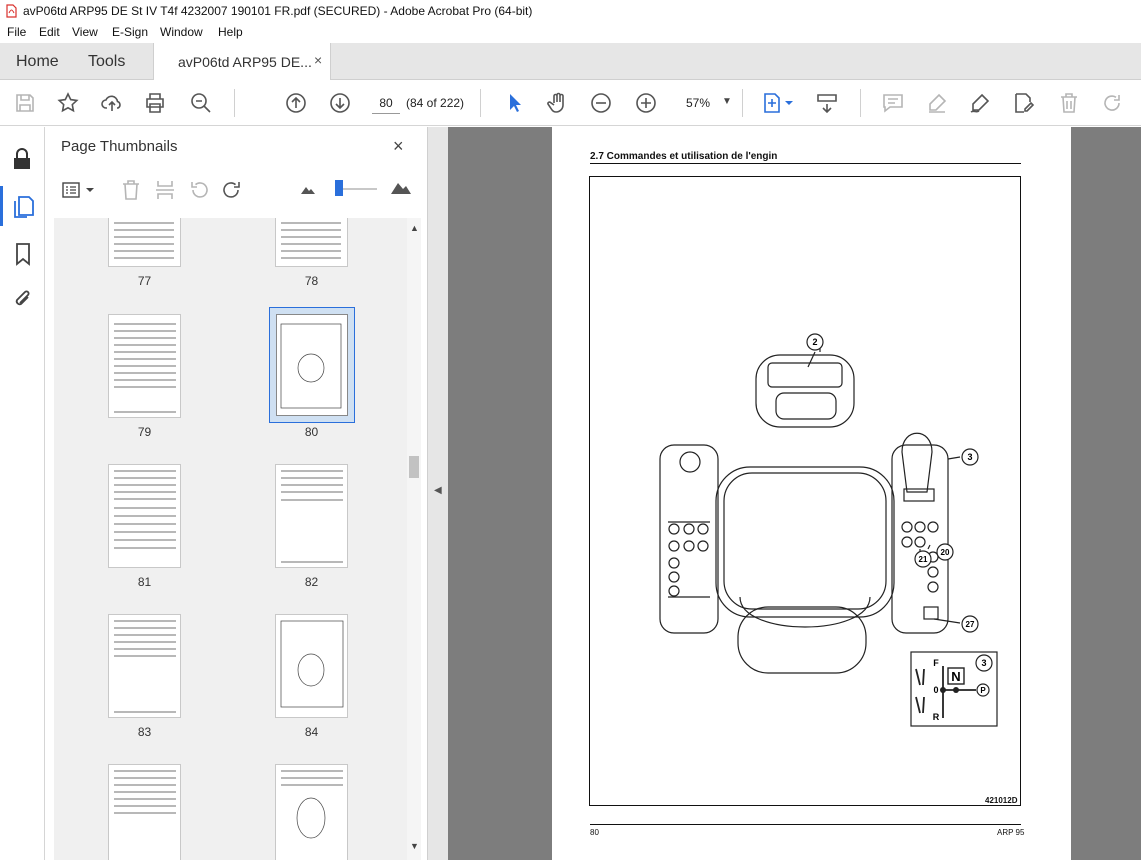 This screenshot has height=860, width=1141. Describe the element at coordinates (805, 163) in the screenshot. I see `heading-rule` at that location.